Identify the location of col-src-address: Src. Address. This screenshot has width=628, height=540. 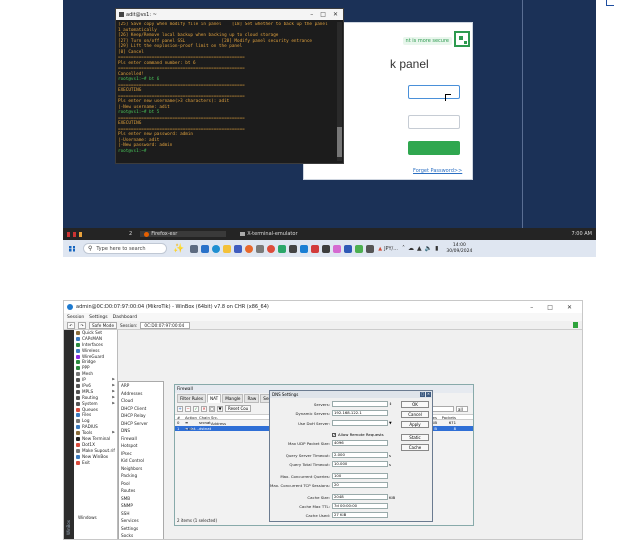
(219, 420).